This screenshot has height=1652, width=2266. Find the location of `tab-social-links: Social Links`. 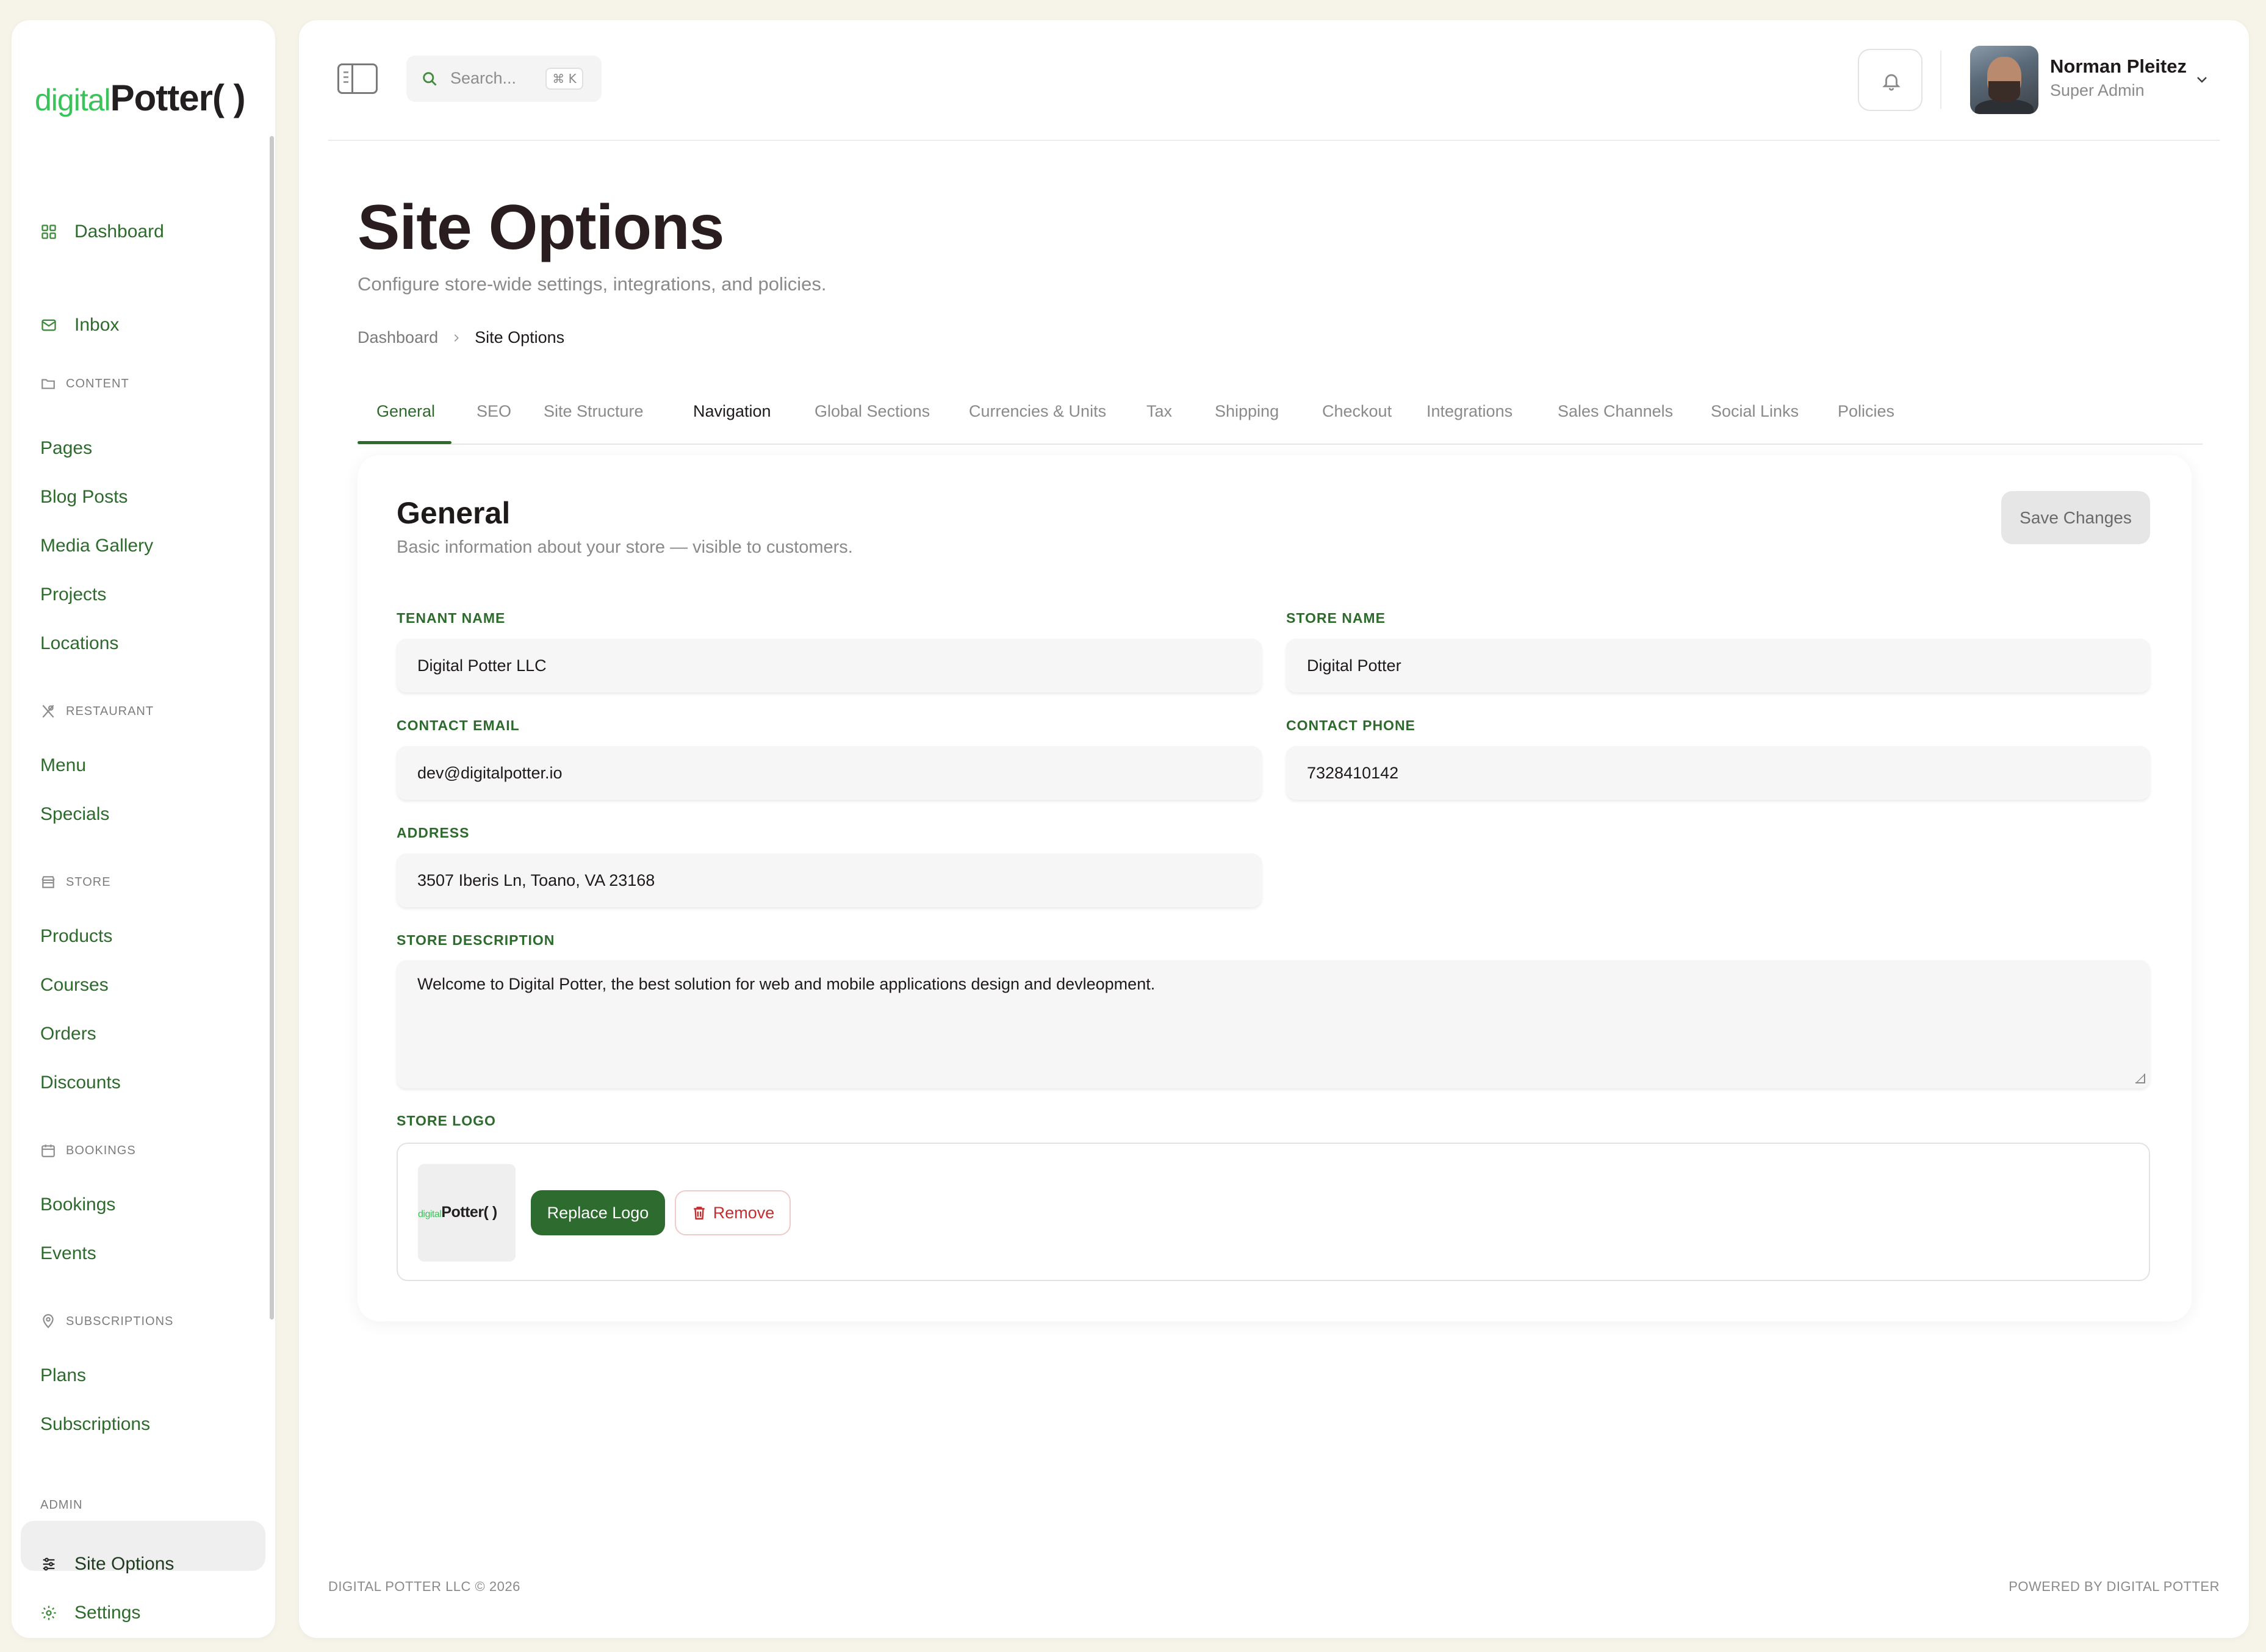

tab-social-links: Social Links is located at coordinates (1755, 411).